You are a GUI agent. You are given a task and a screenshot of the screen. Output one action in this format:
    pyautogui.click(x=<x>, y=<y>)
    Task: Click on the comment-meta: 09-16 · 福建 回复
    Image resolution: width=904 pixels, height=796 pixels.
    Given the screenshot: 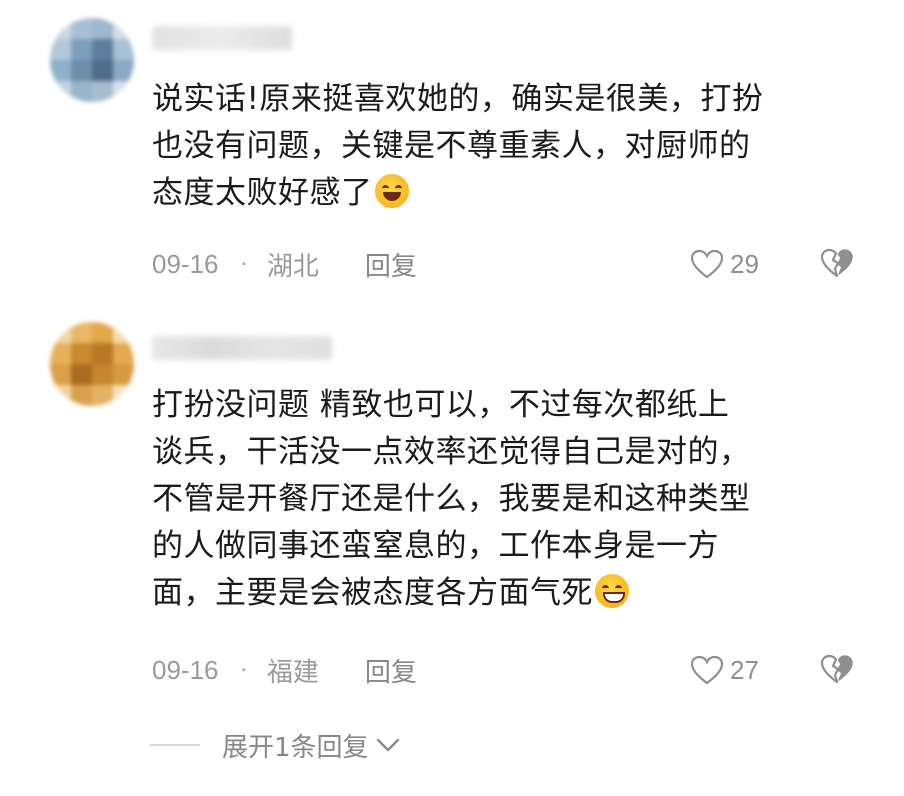 What is the action you would take?
    pyautogui.click(x=284, y=670)
    